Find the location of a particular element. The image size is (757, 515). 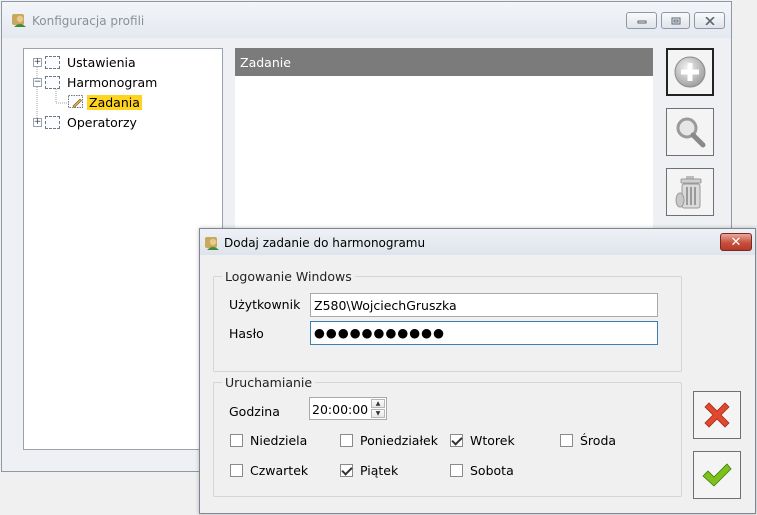

view-button is located at coordinates (690, 132).